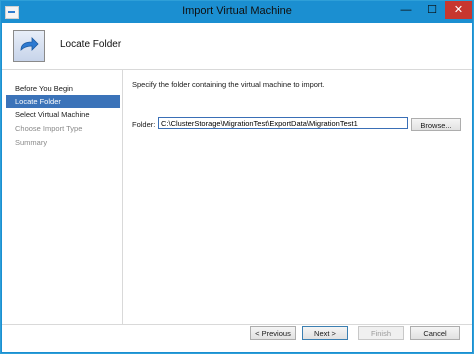 The height and width of the screenshot is (354, 474). I want to click on step-summary: Summary, so click(31, 142).